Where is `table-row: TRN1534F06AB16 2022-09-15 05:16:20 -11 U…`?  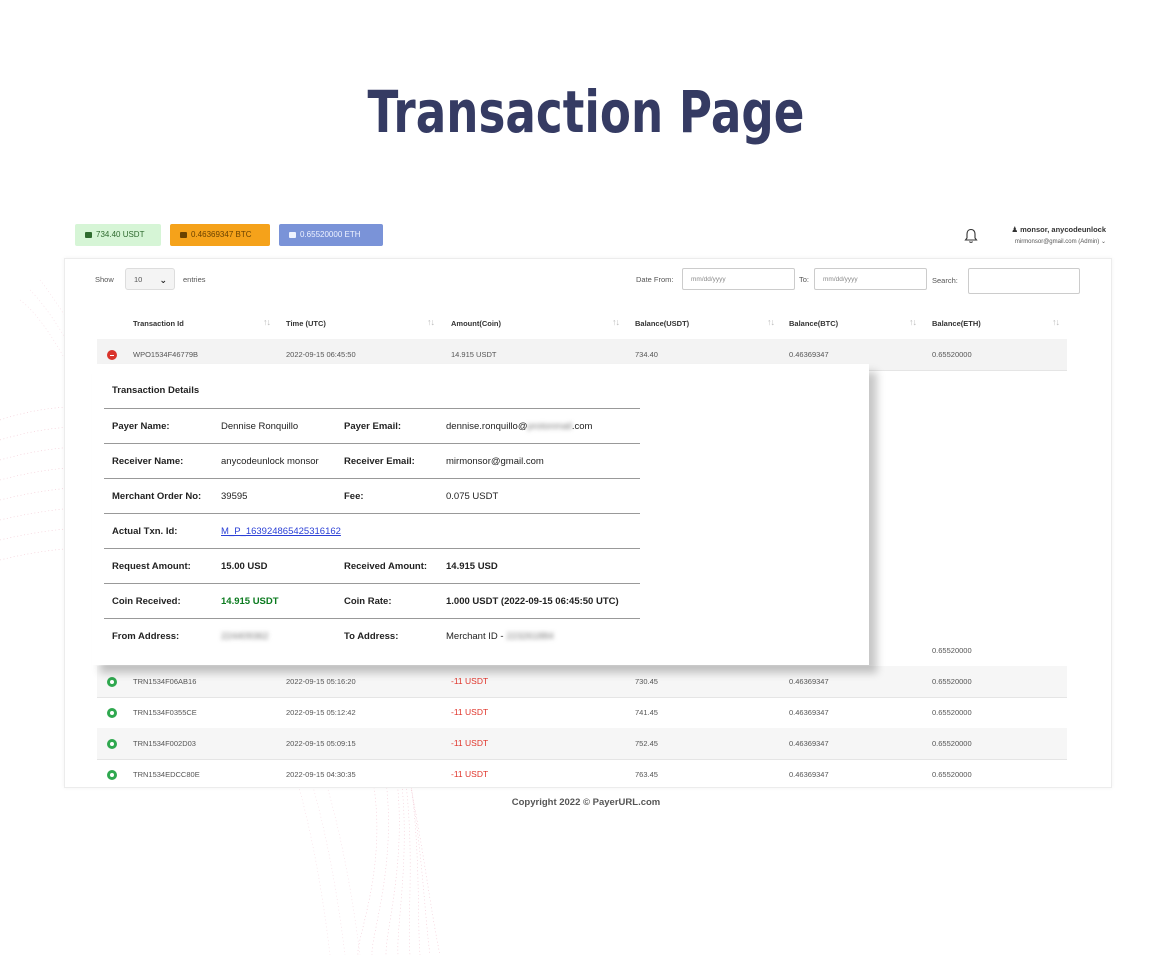
table-row: TRN1534F06AB16 2022-09-15 05:16:20 -11 U… is located at coordinates (582, 682).